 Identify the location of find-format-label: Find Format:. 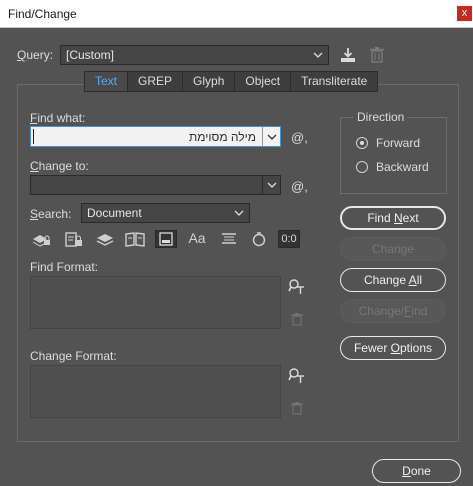
(64, 267).